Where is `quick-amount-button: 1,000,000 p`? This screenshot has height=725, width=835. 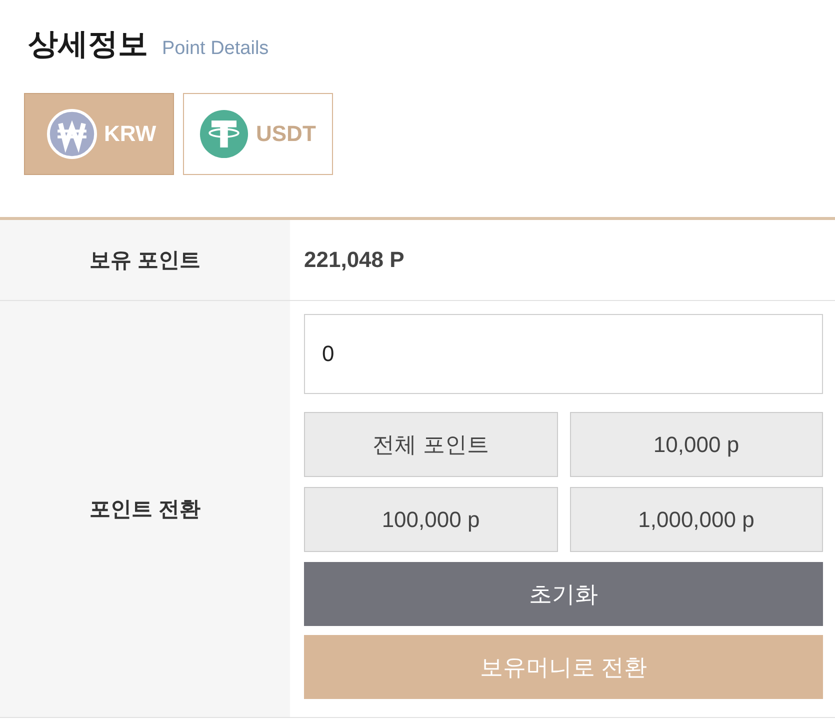
quick-amount-button: 1,000,000 p is located at coordinates (696, 519).